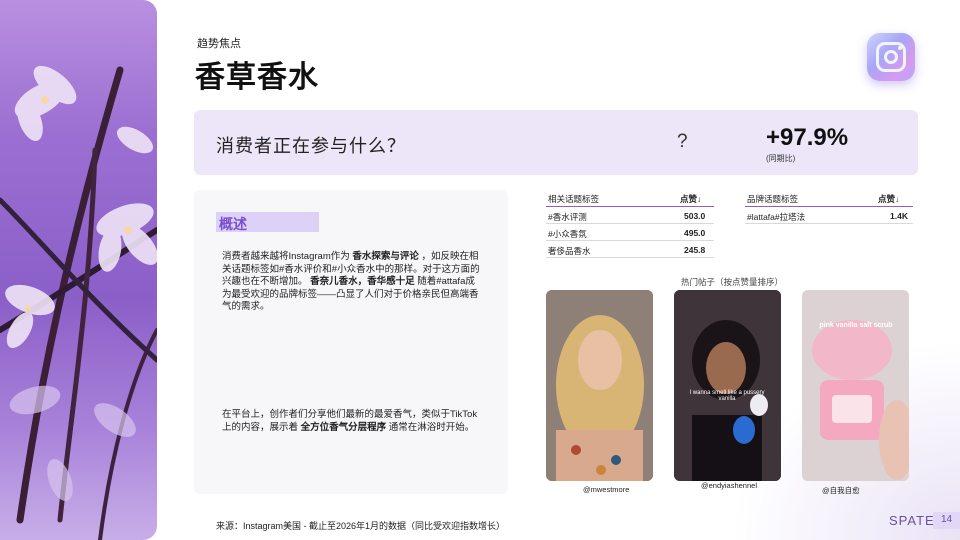 The height and width of the screenshot is (540, 960). What do you see at coordinates (630, 232) in the screenshot?
I see `table-row: #小众香氛 495.0` at bounding box center [630, 232].